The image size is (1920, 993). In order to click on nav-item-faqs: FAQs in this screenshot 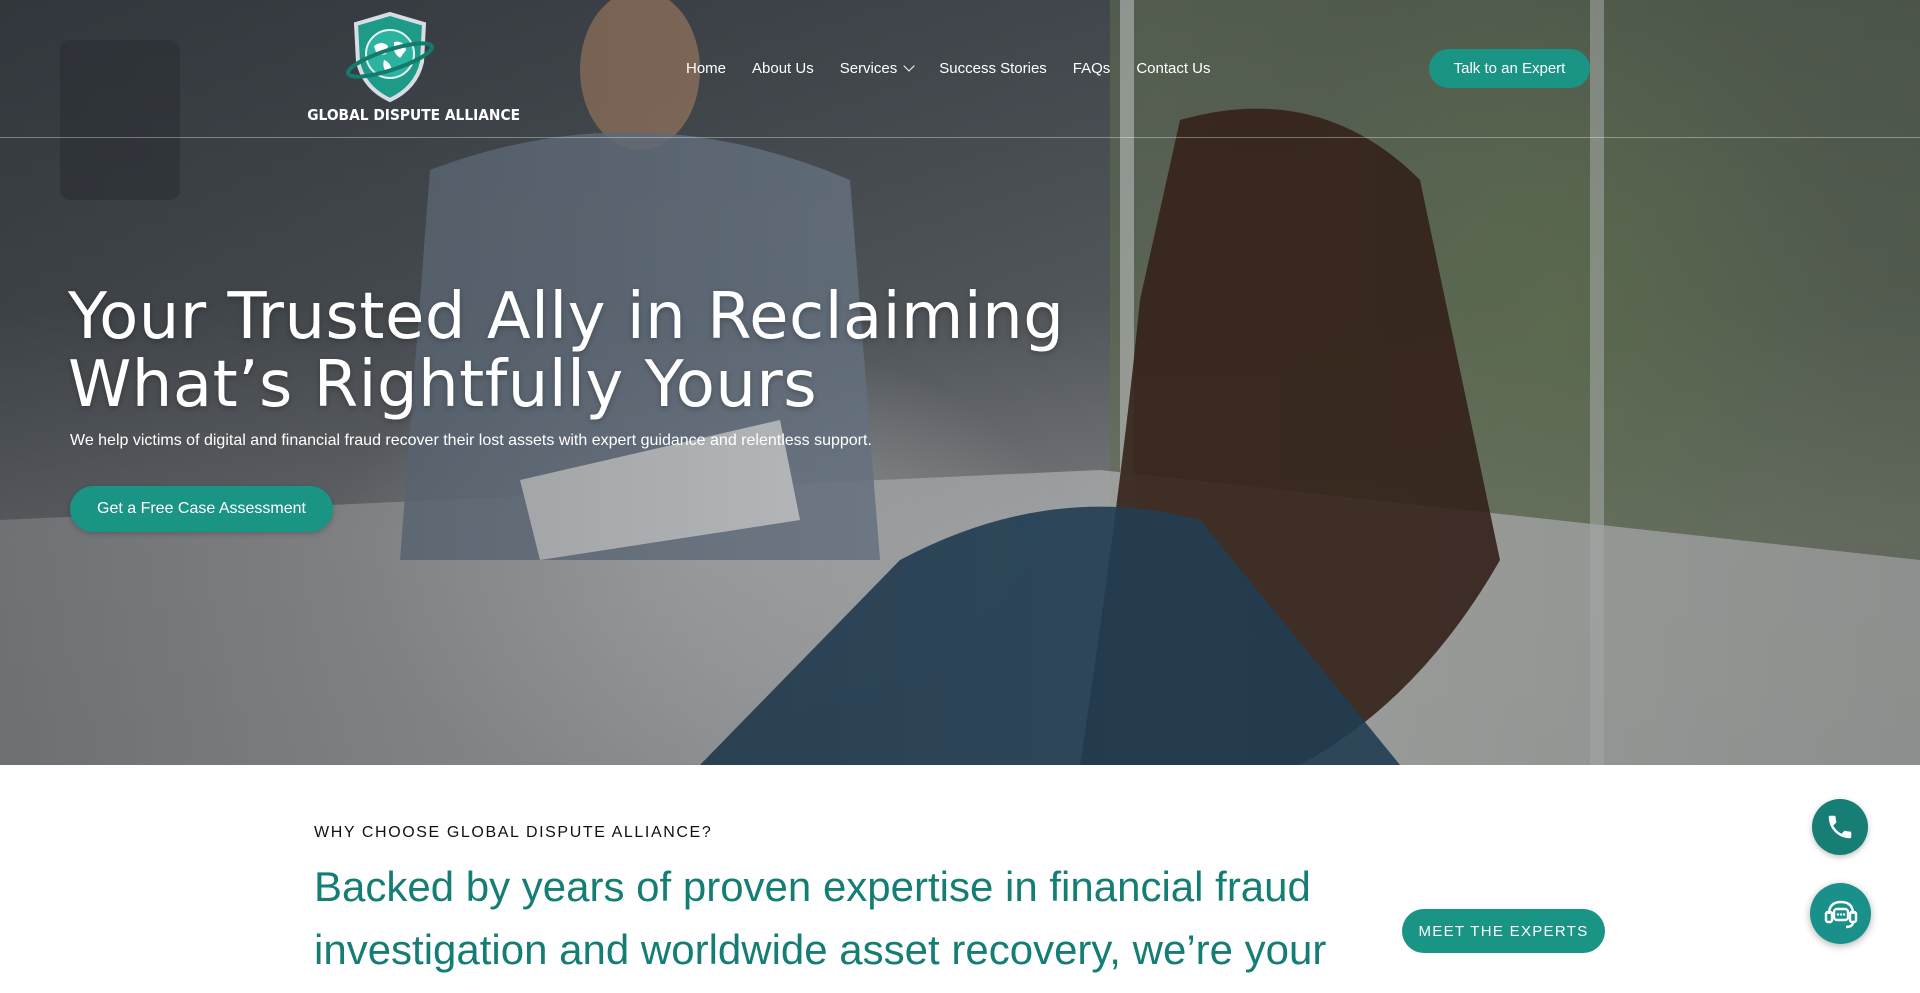, I will do `click(1092, 68)`.